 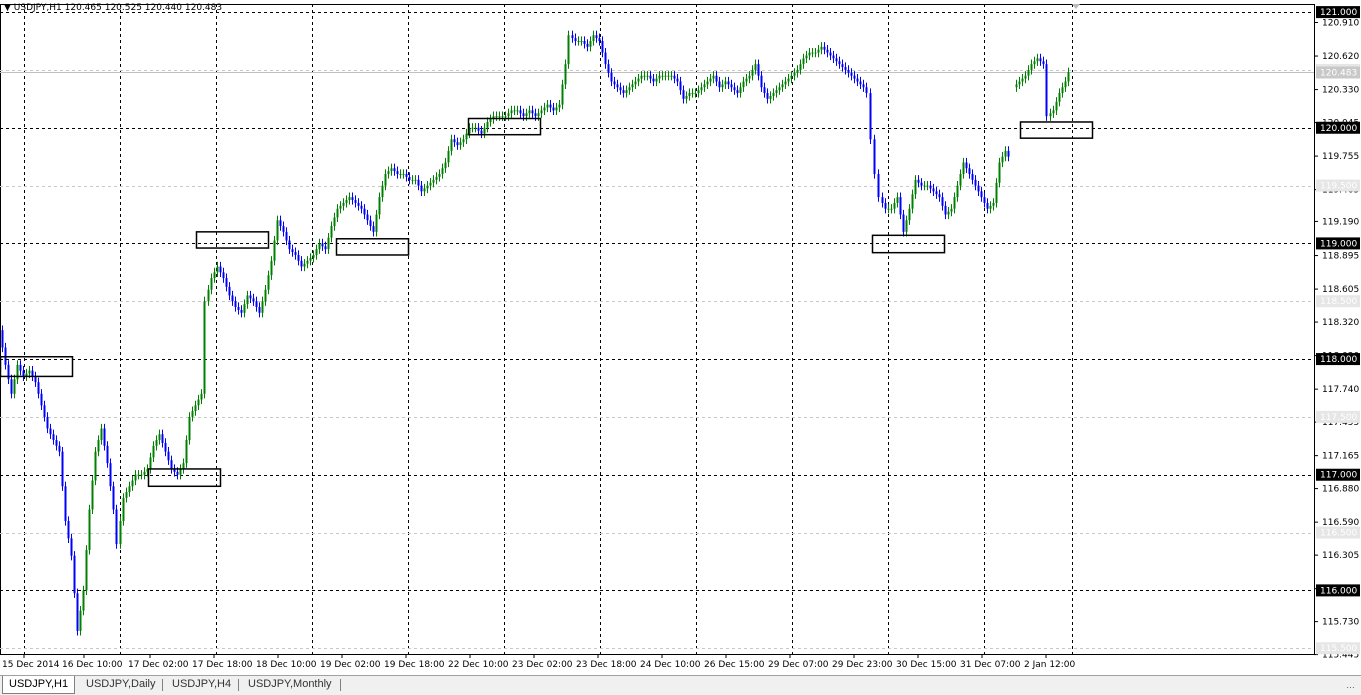 I want to click on tab-usdjpy-h1: USDJPY,H1, so click(x=39, y=685).